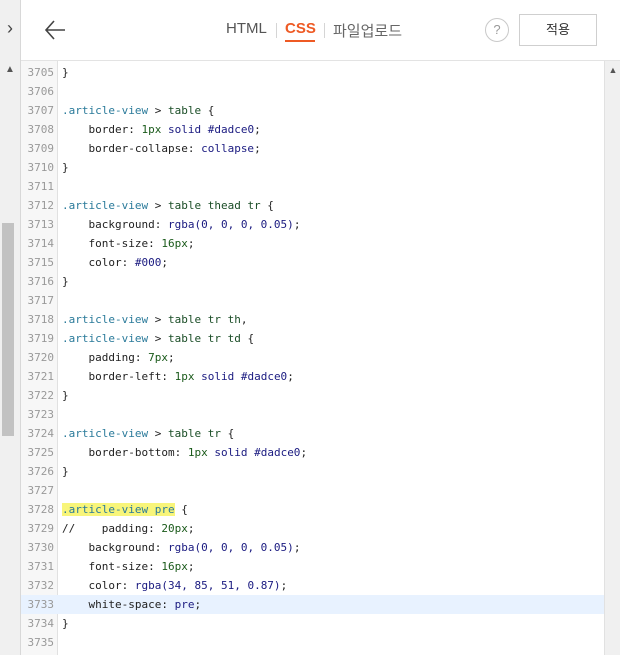  What do you see at coordinates (312, 433) in the screenshot?
I see `code-line: 3724 .article-view > table tr {` at bounding box center [312, 433].